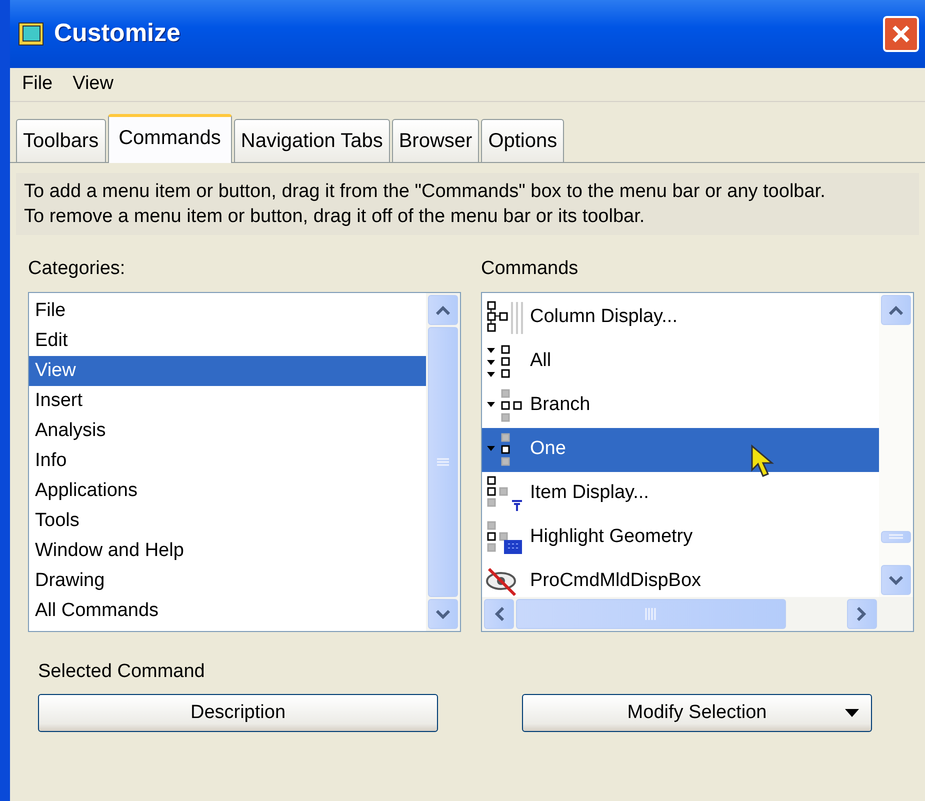  I want to click on list-item: Drawing, so click(227, 581).